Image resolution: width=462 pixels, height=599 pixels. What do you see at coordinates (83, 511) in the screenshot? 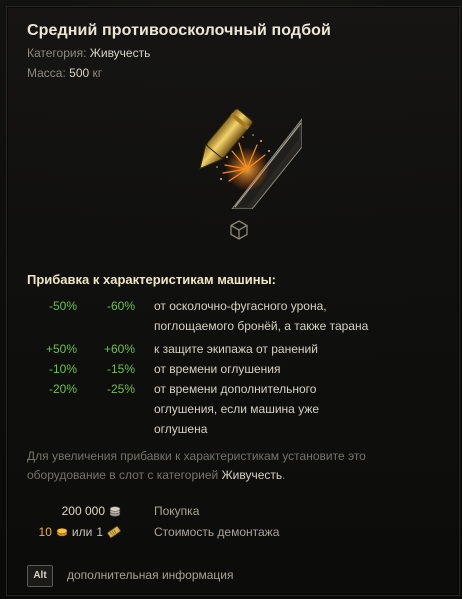
I see `buy-price-value: 200 000` at bounding box center [83, 511].